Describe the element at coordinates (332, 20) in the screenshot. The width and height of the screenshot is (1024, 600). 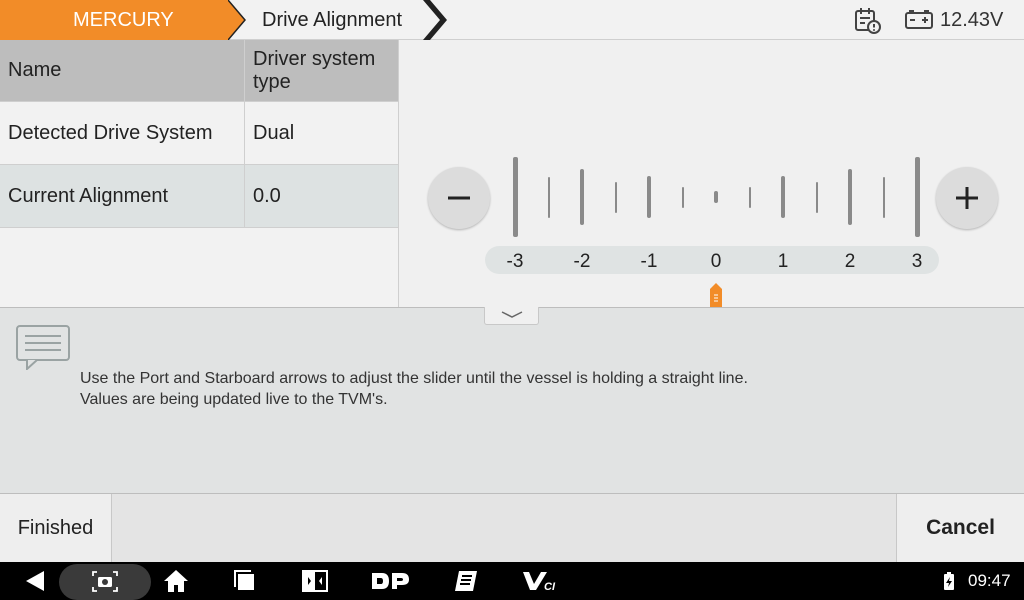
I see `page-title: Drive Alignment` at that location.